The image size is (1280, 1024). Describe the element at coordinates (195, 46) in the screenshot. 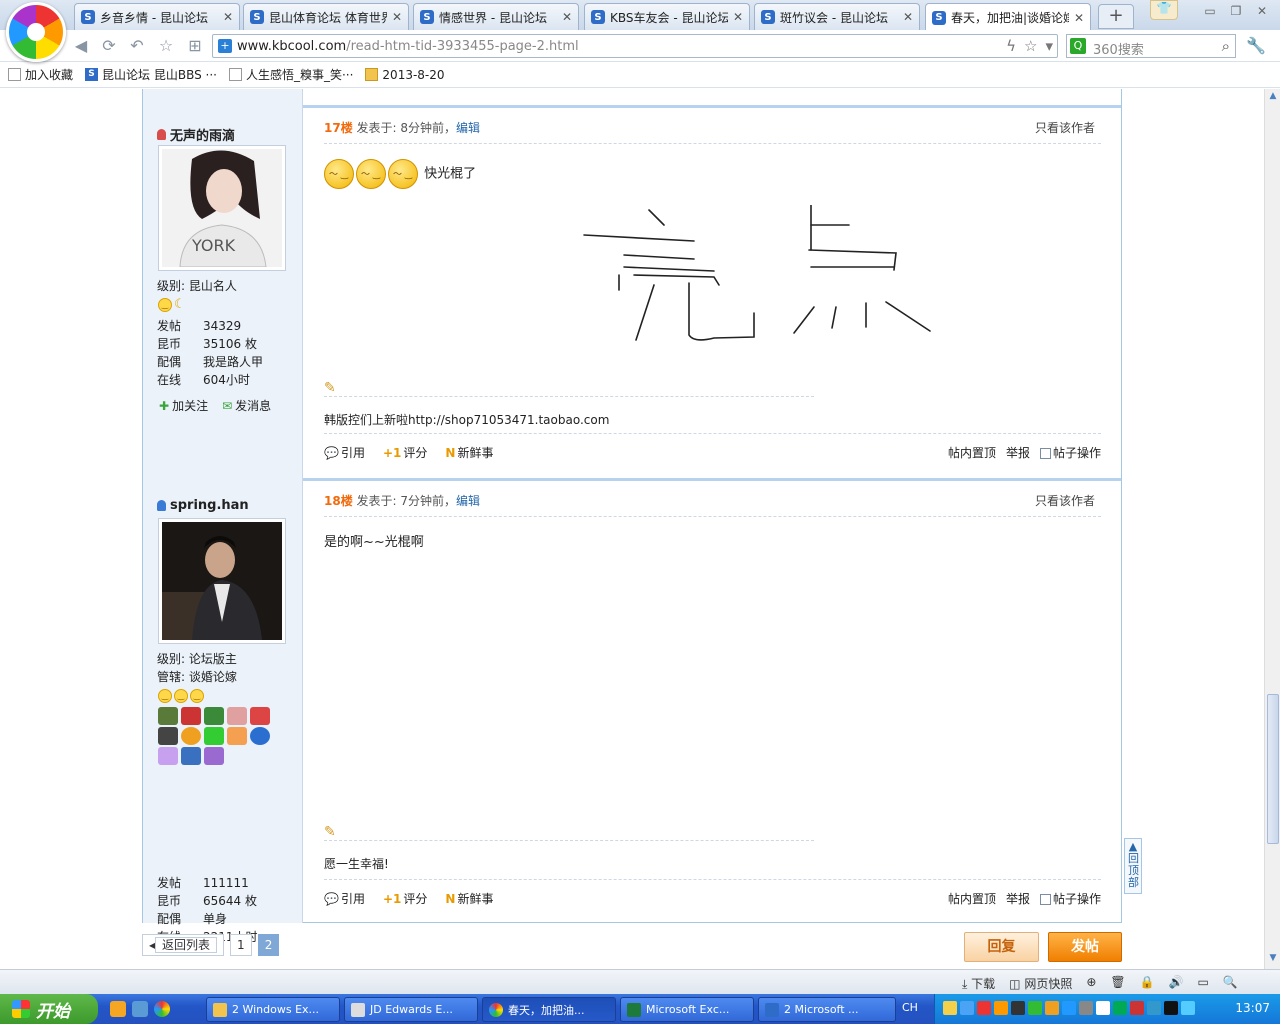

I see `grid-icon: ⊞` at that location.